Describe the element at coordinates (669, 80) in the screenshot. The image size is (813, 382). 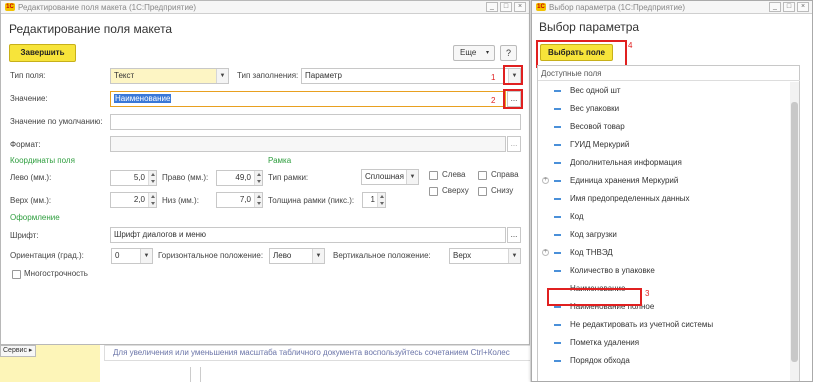
I see `list-header-divider` at that location.